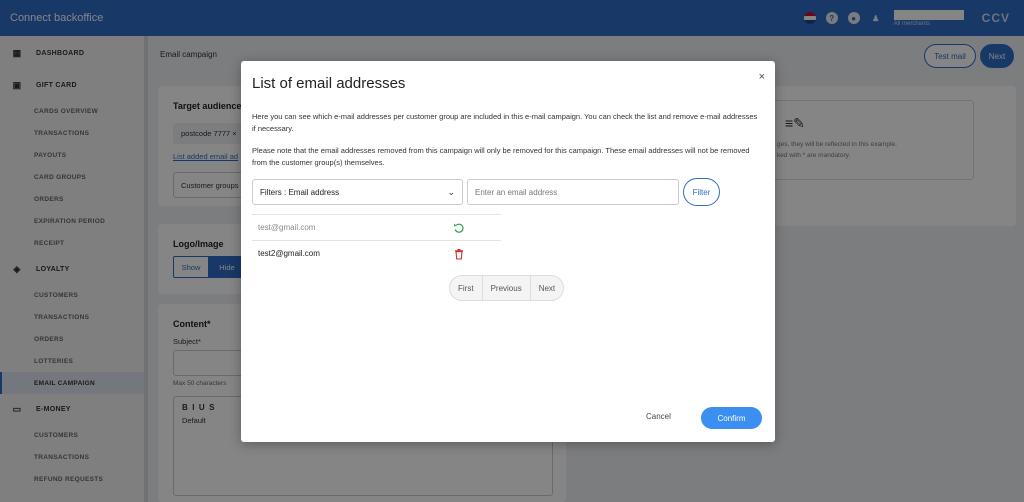  Describe the element at coordinates (658, 416) in the screenshot. I see `cancel-button: Cancel` at that location.